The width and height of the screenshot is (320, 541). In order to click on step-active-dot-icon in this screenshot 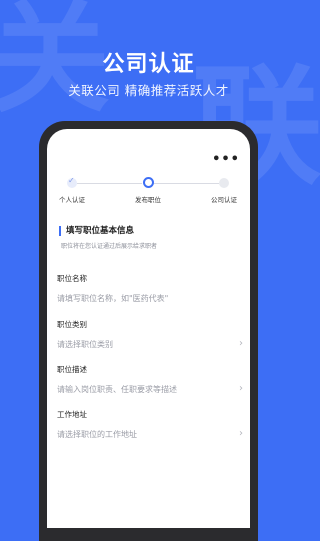, I will do `click(148, 182)`.